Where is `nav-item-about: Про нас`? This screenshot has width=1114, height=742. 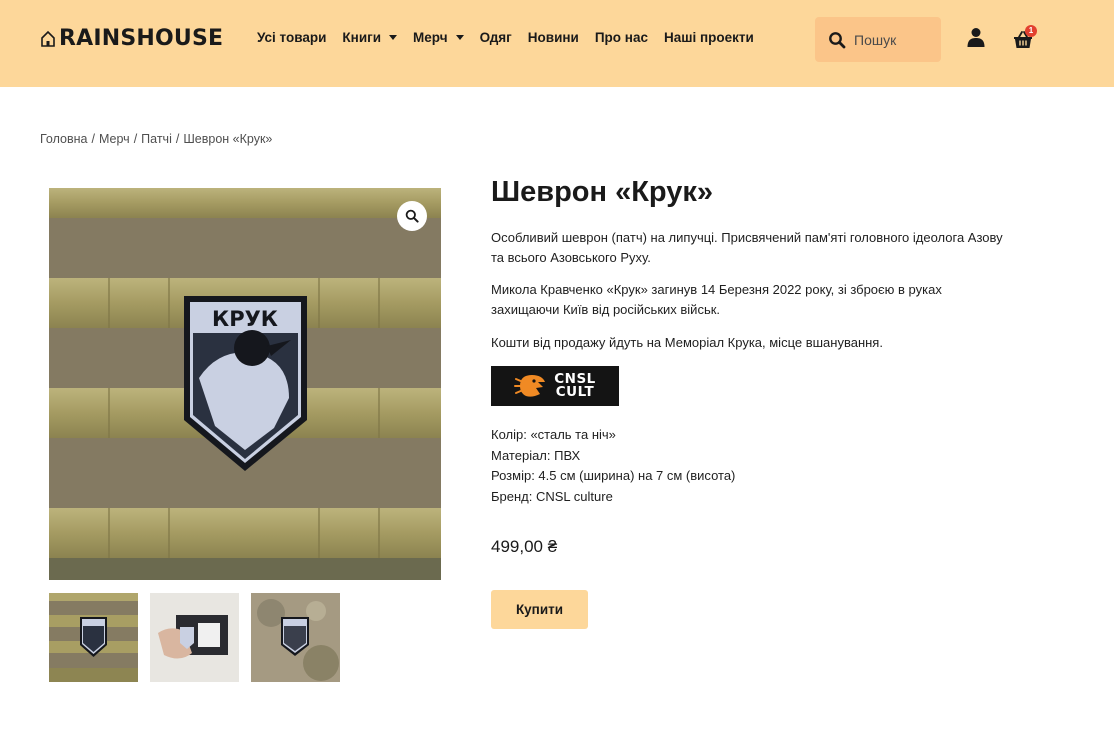 nav-item-about: Про нас is located at coordinates (621, 37).